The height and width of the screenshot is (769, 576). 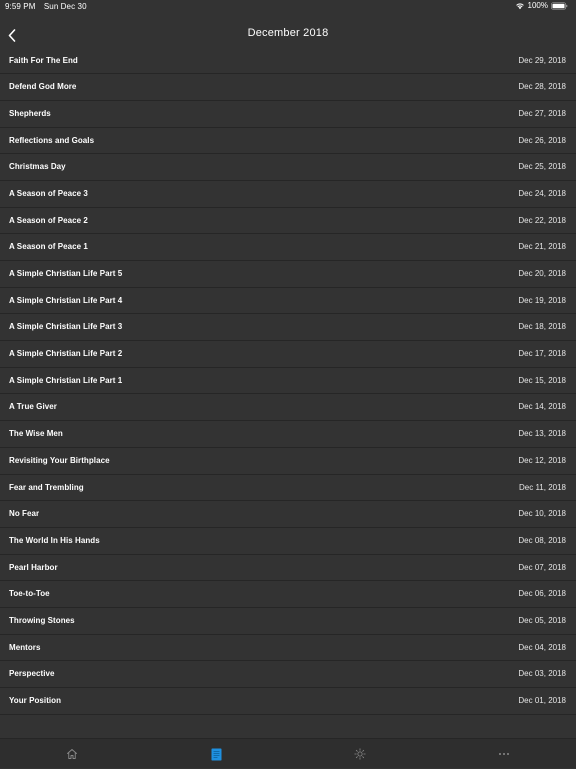 I want to click on entry-date: Dec 21, 2018, so click(x=542, y=247).